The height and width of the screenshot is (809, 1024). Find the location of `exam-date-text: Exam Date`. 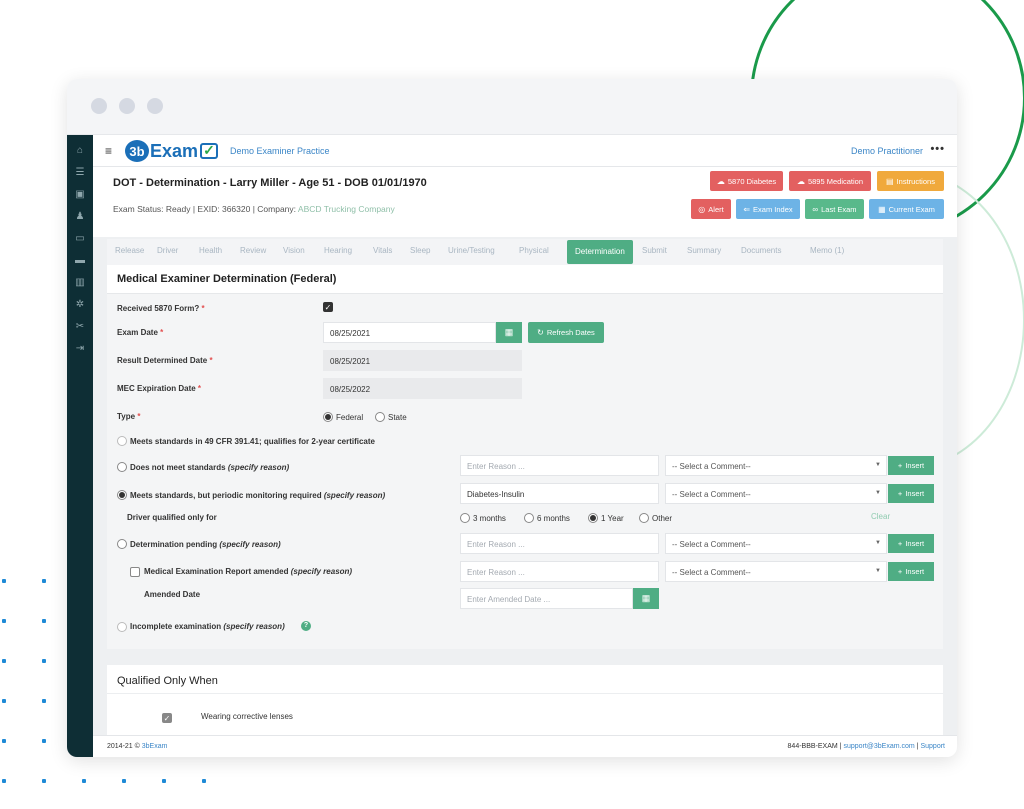

exam-date-text: Exam Date is located at coordinates (137, 332).